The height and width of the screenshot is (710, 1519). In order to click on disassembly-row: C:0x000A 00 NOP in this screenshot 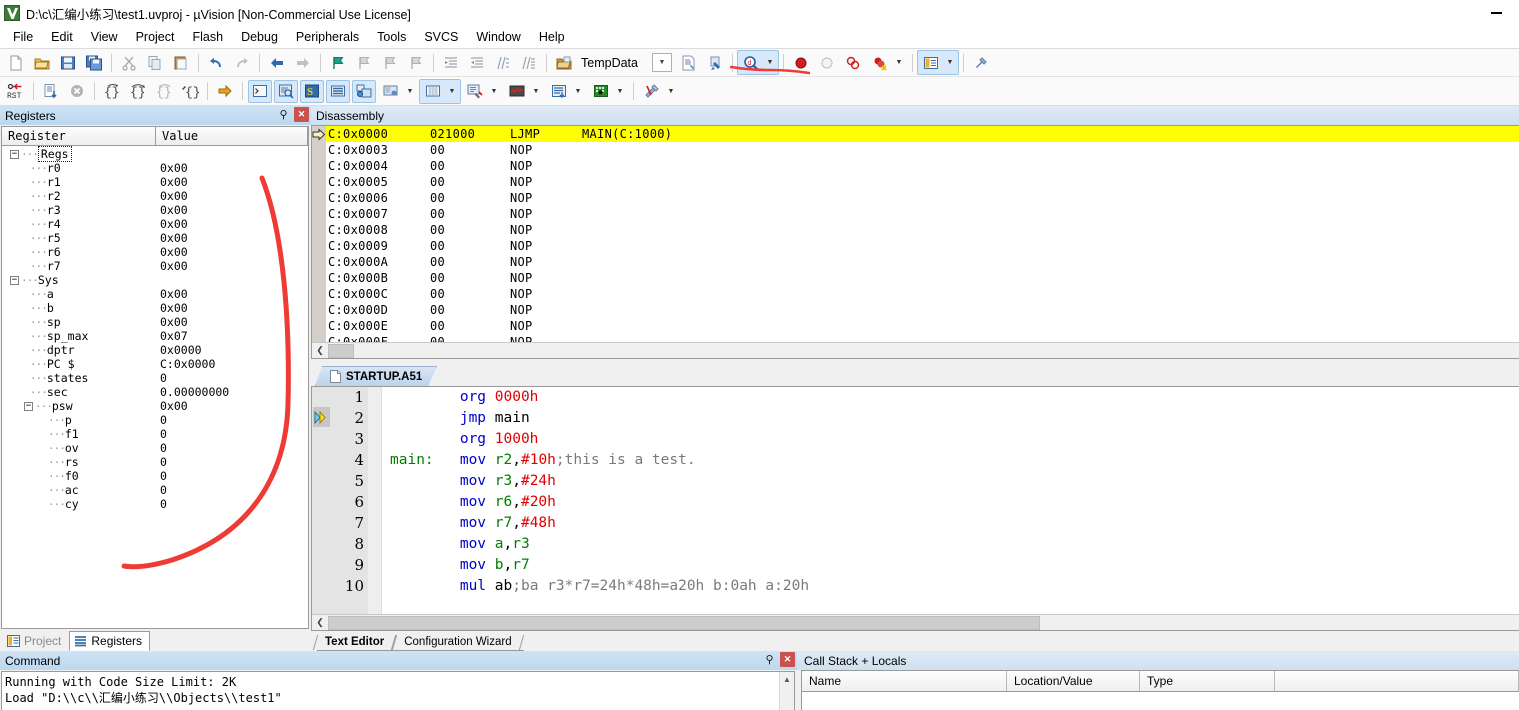, I will do `click(922, 262)`.